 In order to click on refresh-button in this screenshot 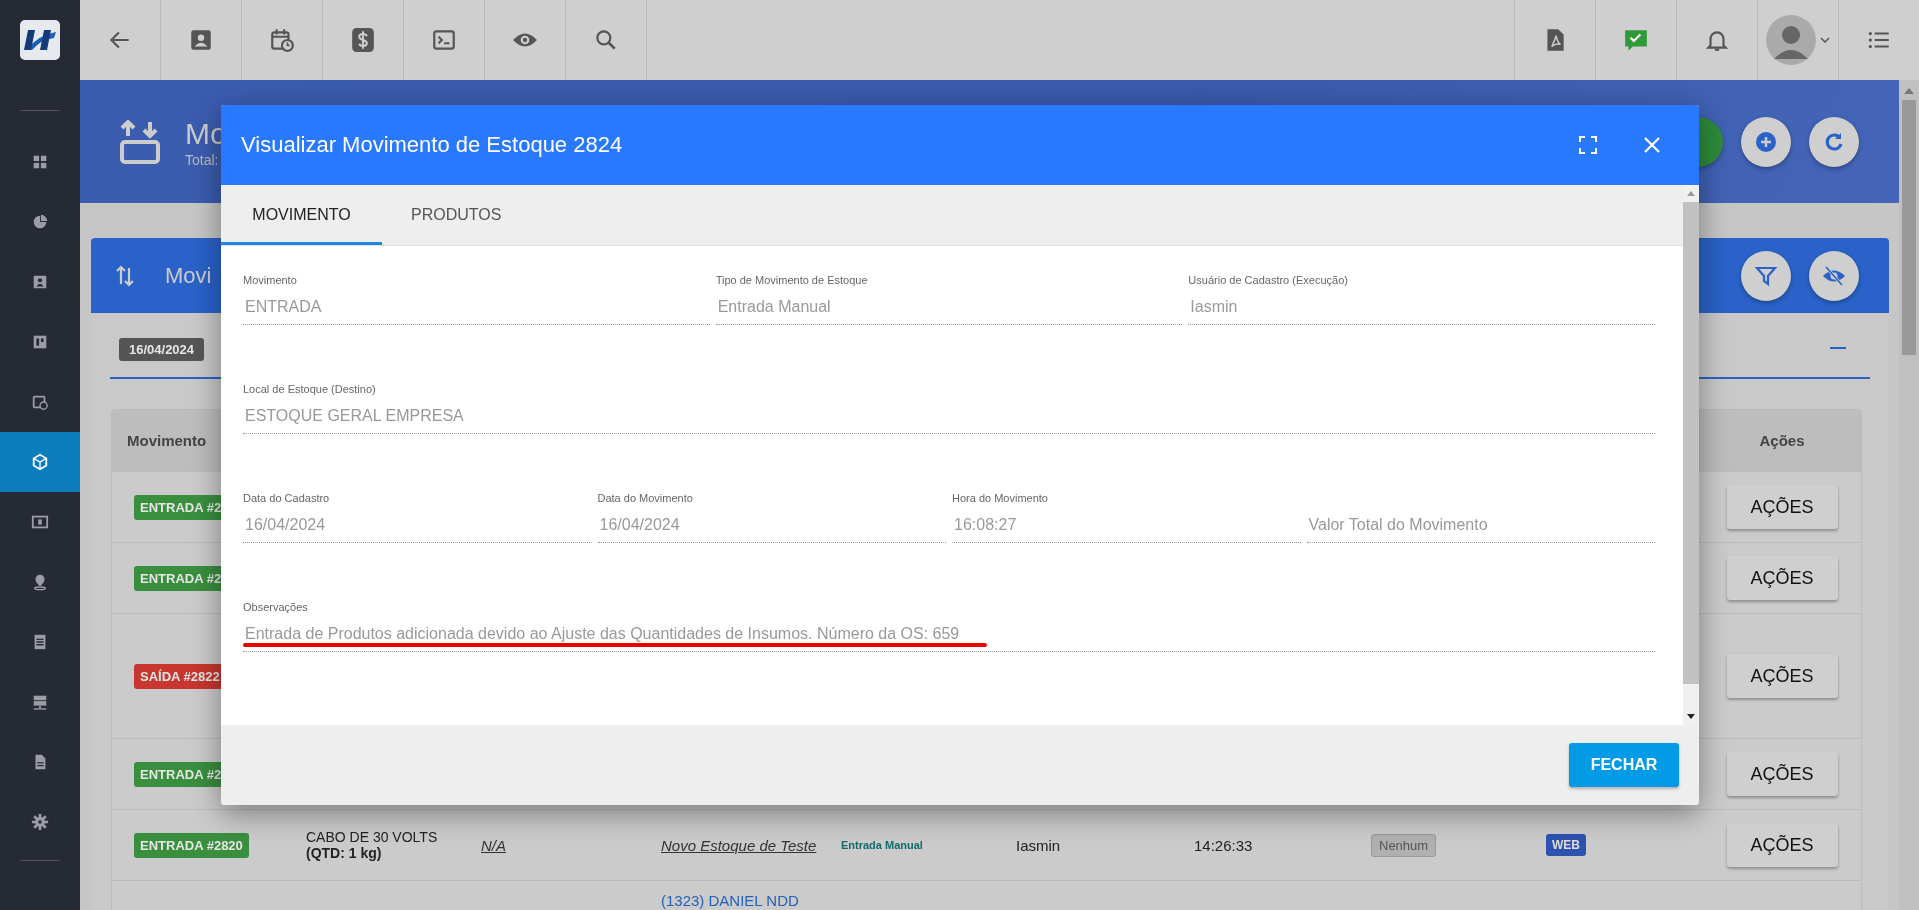, I will do `click(1834, 141)`.